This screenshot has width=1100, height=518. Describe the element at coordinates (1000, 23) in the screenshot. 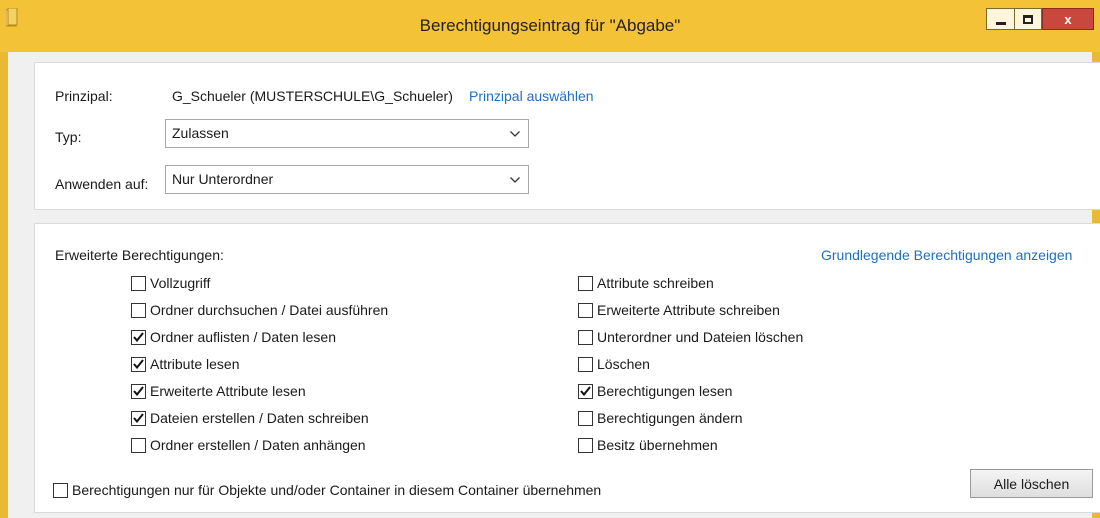

I see `minimize-icon` at that location.